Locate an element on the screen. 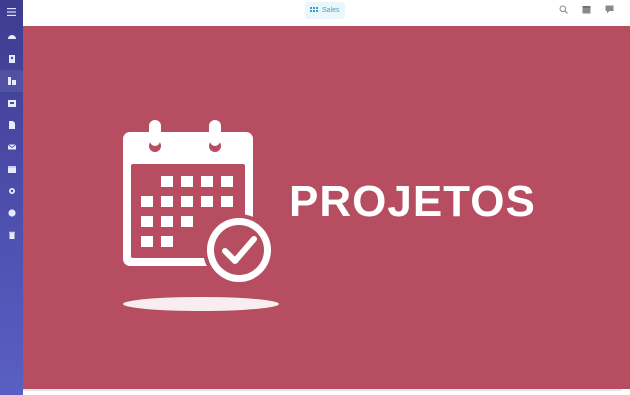 This screenshot has height=395, width=630. projects-icon is located at coordinates (11, 103).